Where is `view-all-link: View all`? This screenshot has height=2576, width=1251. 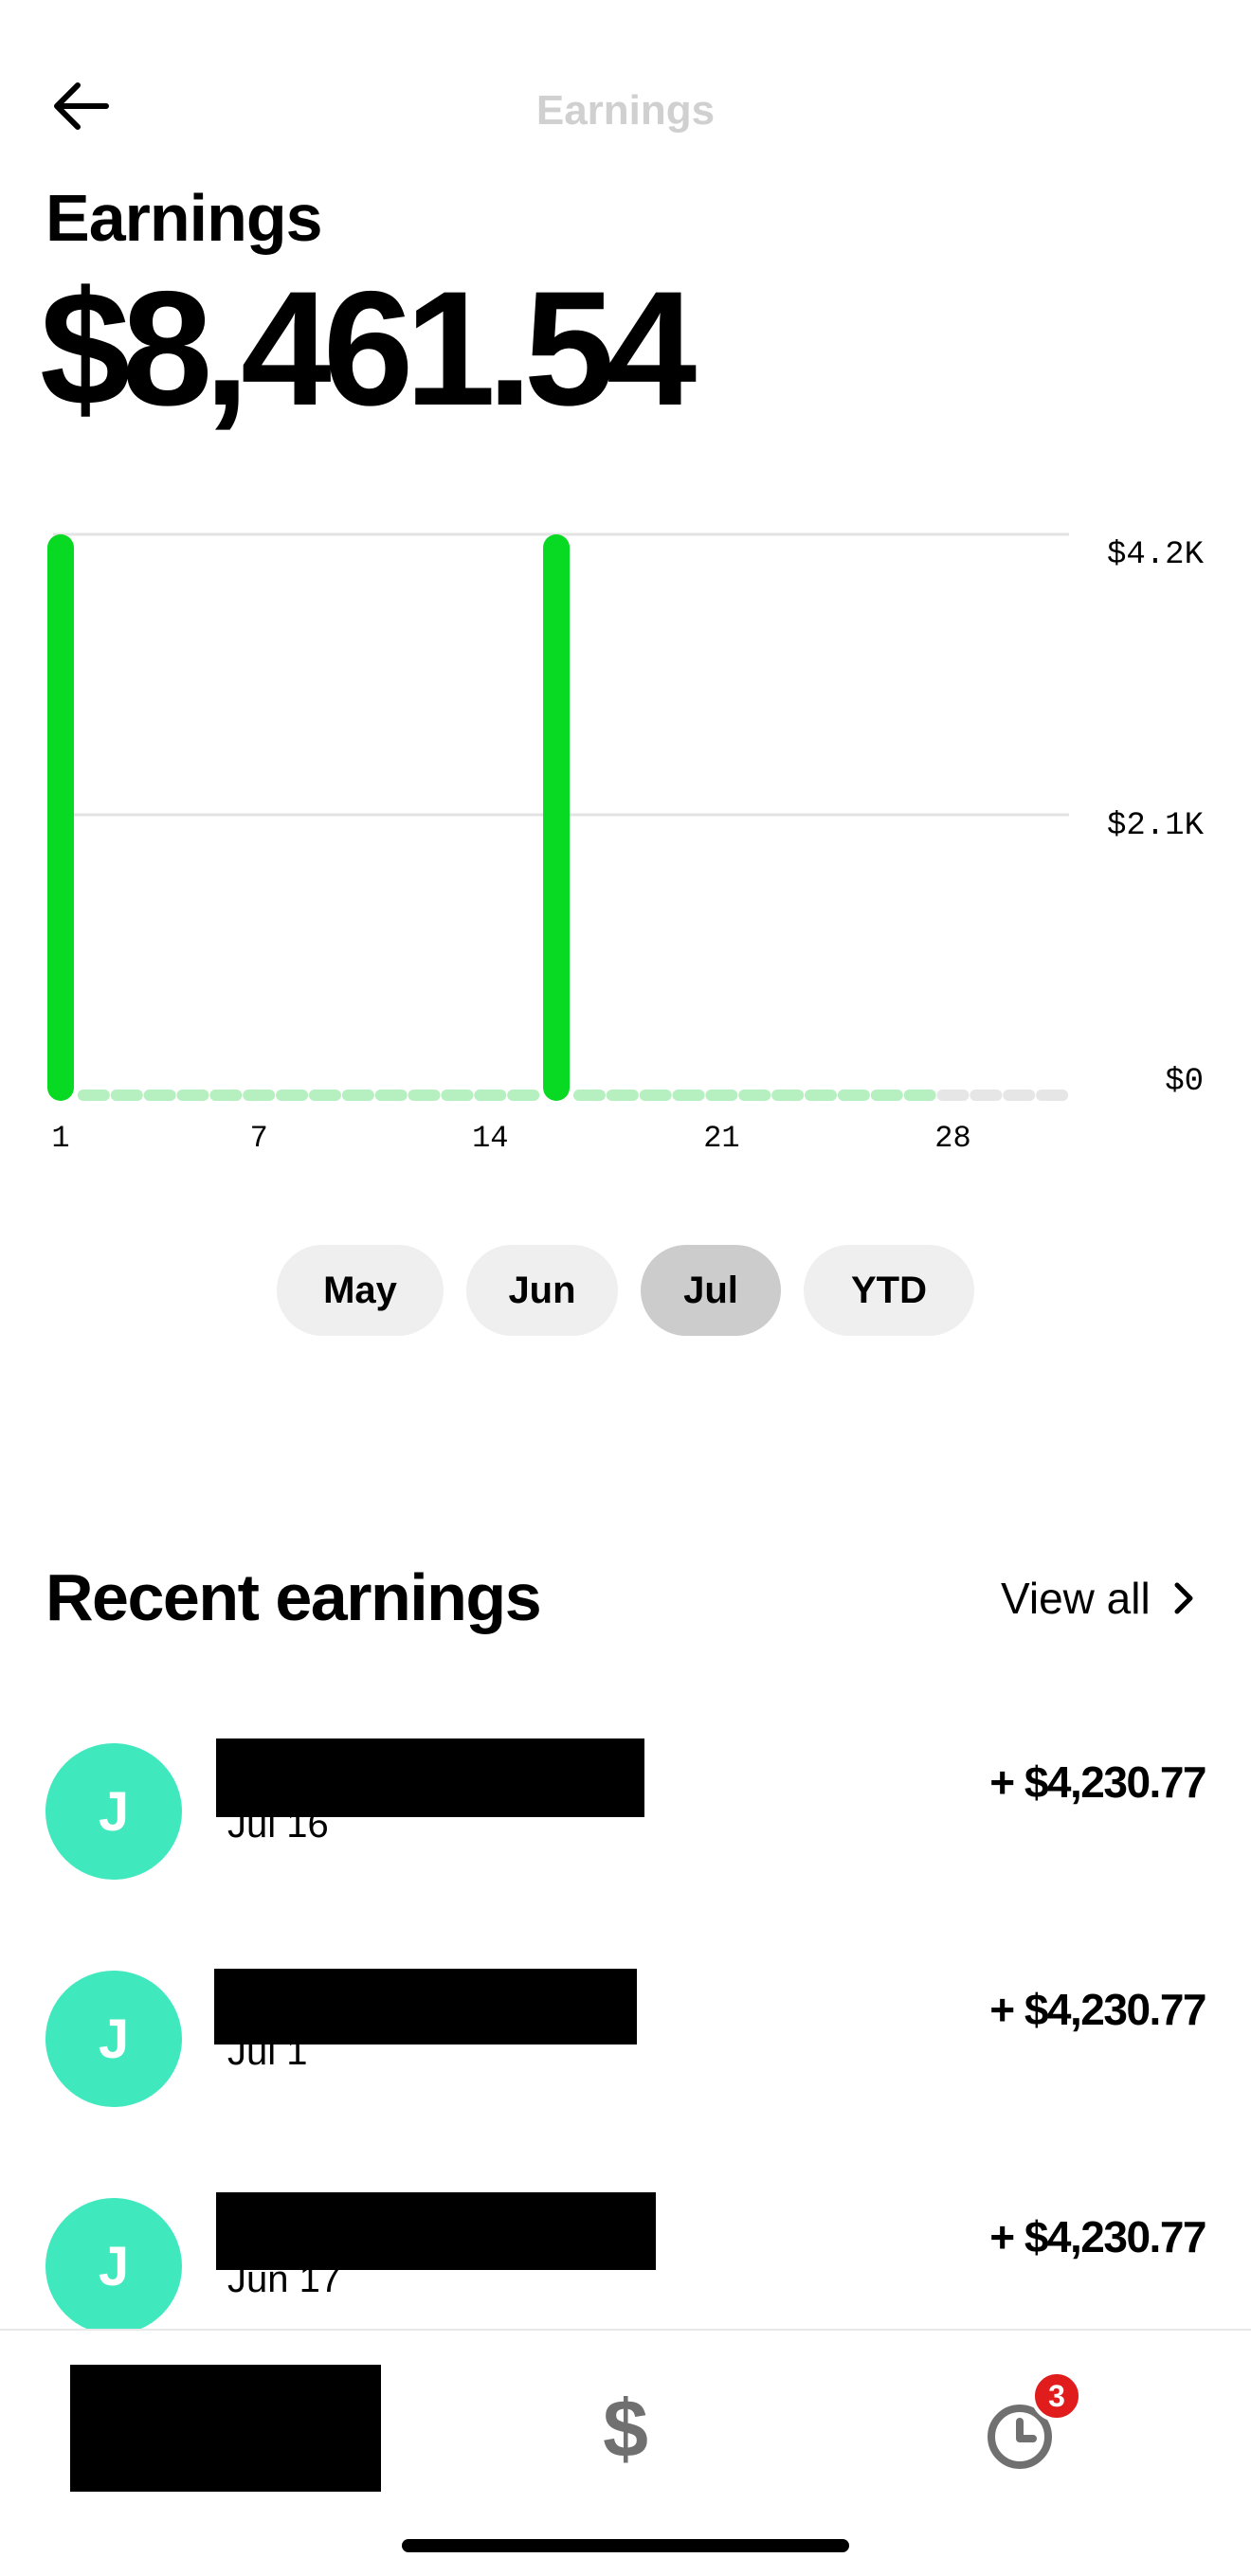
view-all-link: View all is located at coordinates (1098, 1598).